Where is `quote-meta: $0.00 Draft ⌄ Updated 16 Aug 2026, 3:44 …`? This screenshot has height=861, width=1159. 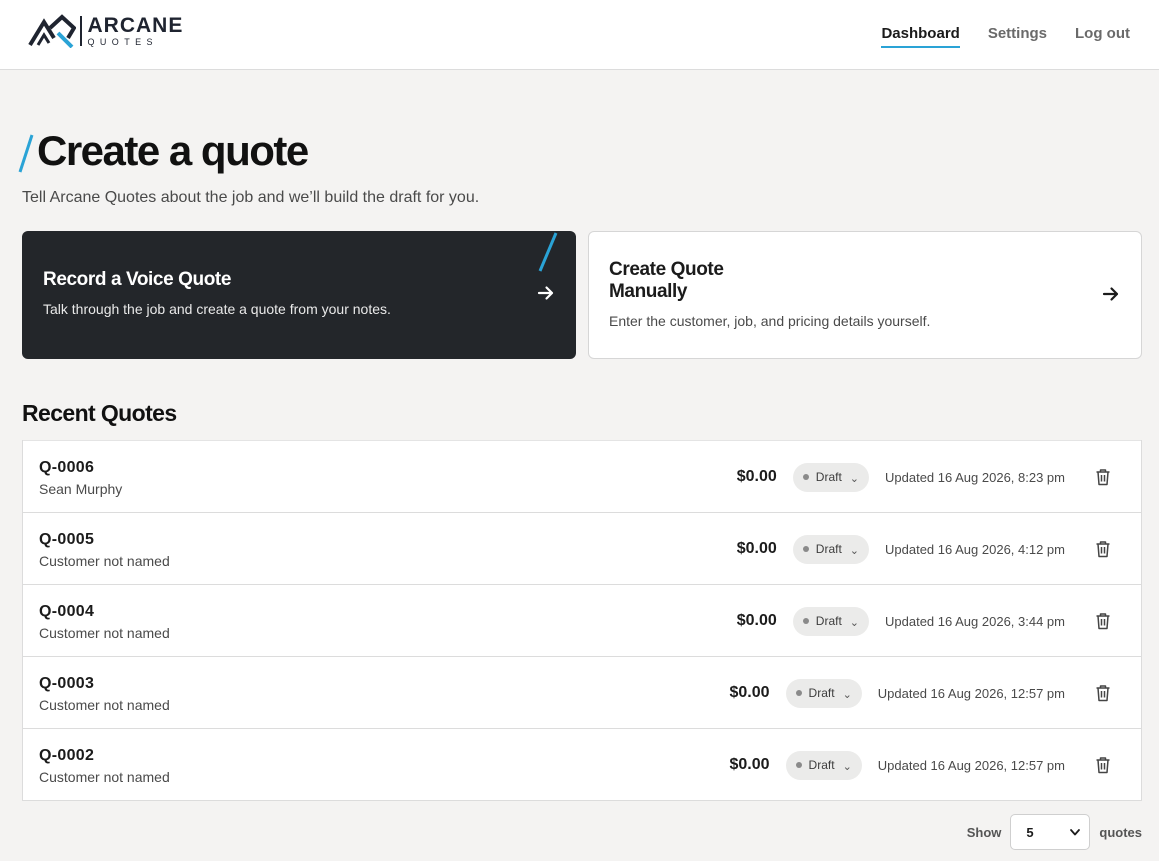 quote-meta: $0.00 Draft ⌄ Updated 16 Aug 2026, 3:44 … is located at coordinates (901, 621).